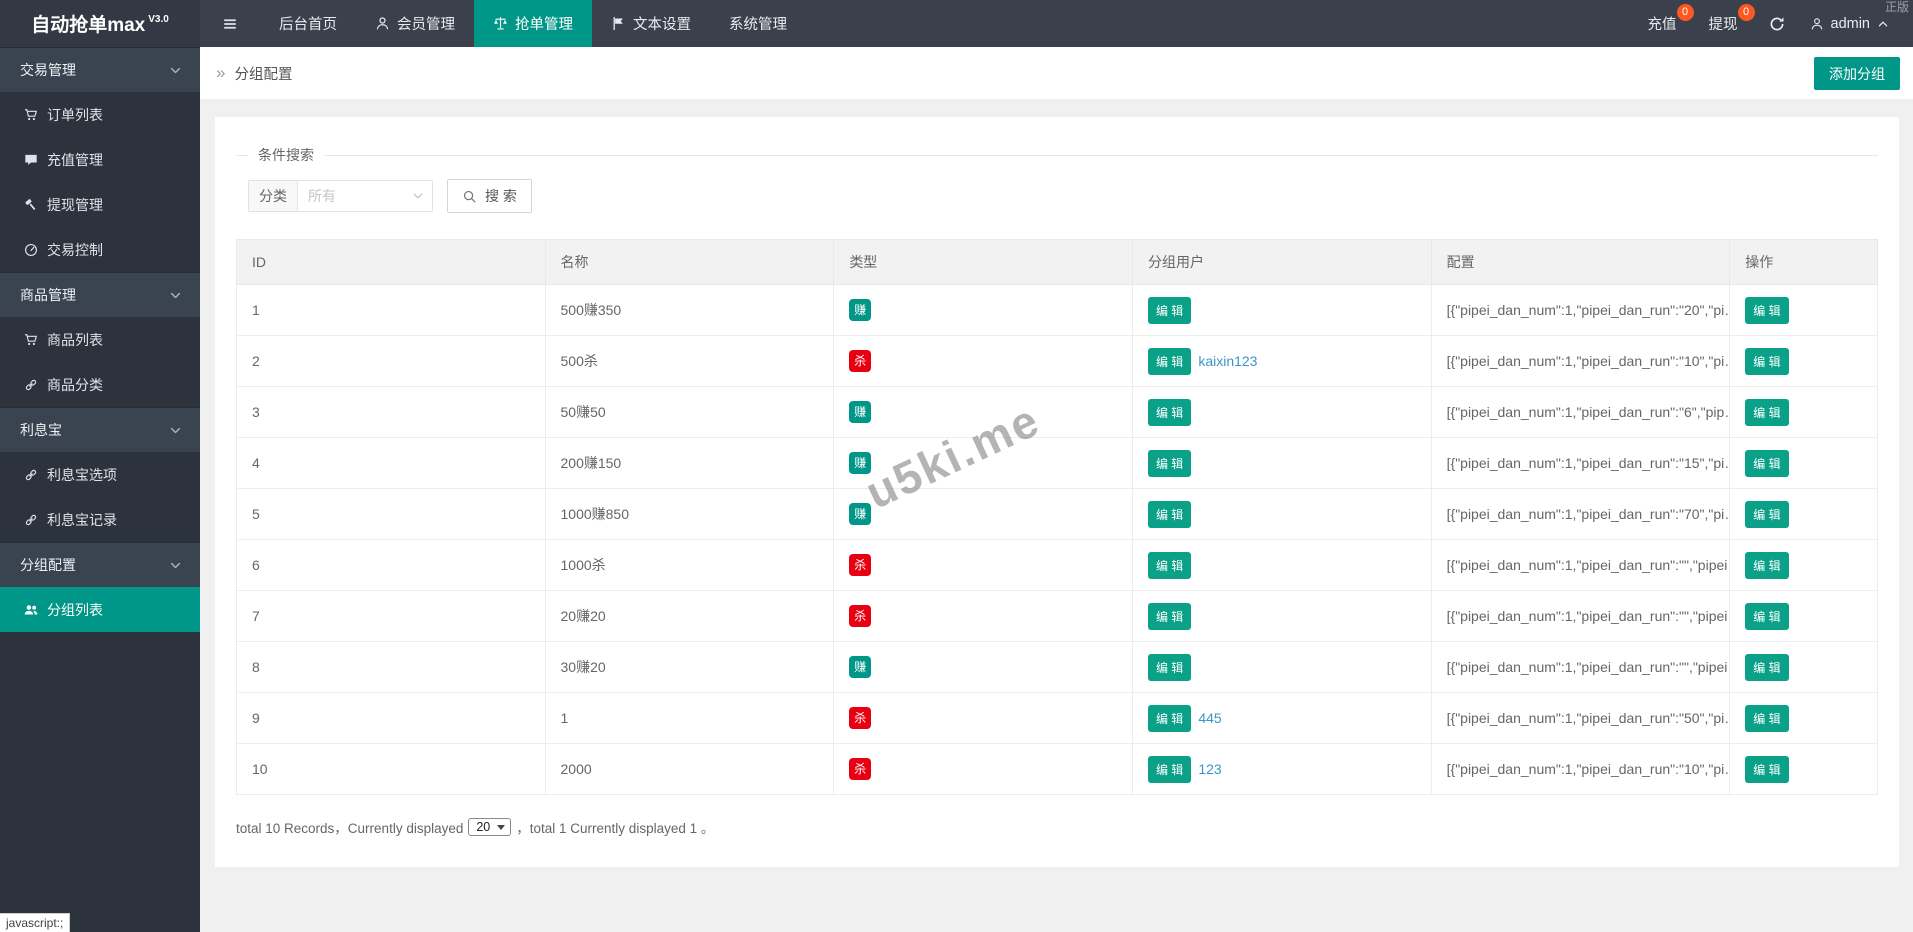 This screenshot has width=1913, height=932. Describe the element at coordinates (100, 474) in the screenshot. I see `sidebar-item-interest-options: 利息宝选项` at that location.